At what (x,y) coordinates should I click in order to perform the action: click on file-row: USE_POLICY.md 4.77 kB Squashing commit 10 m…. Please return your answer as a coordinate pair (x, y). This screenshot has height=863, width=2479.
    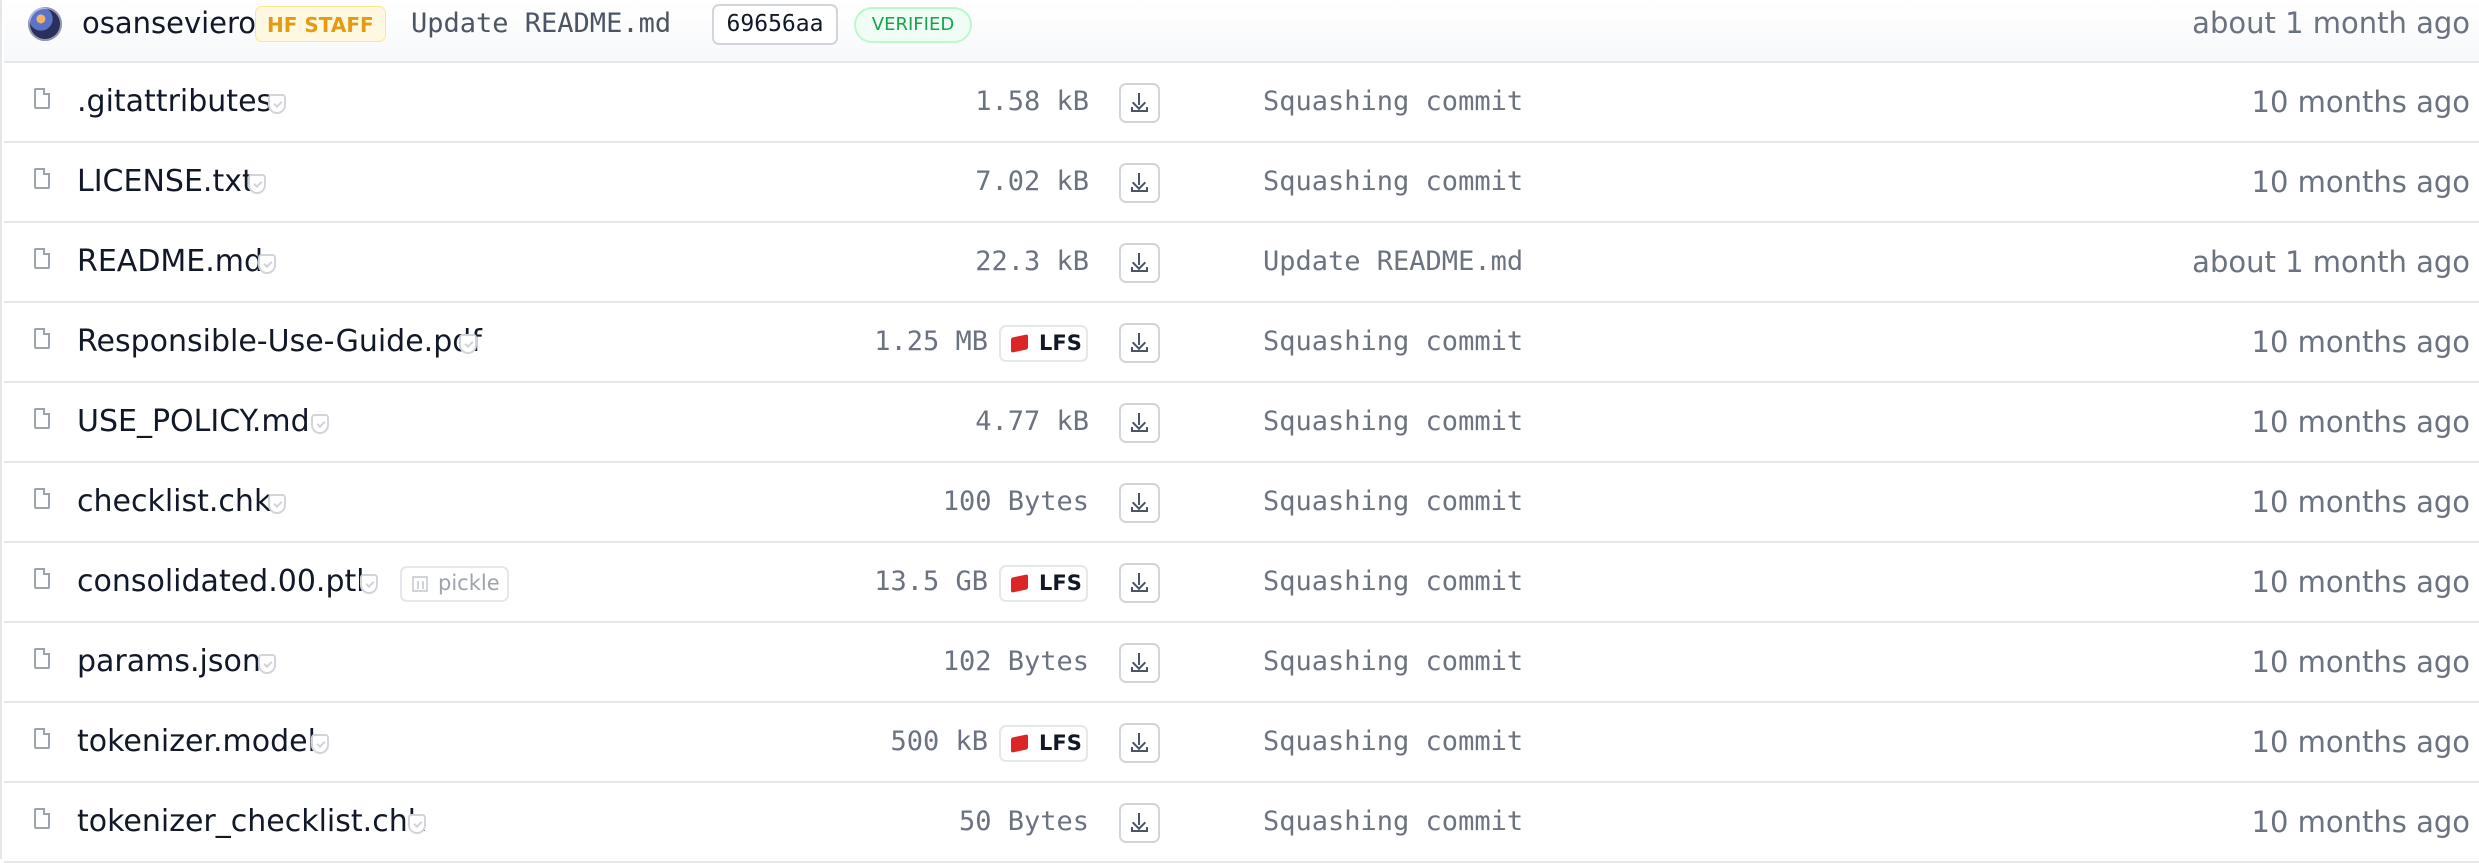
    Looking at the image, I should click on (1241, 423).